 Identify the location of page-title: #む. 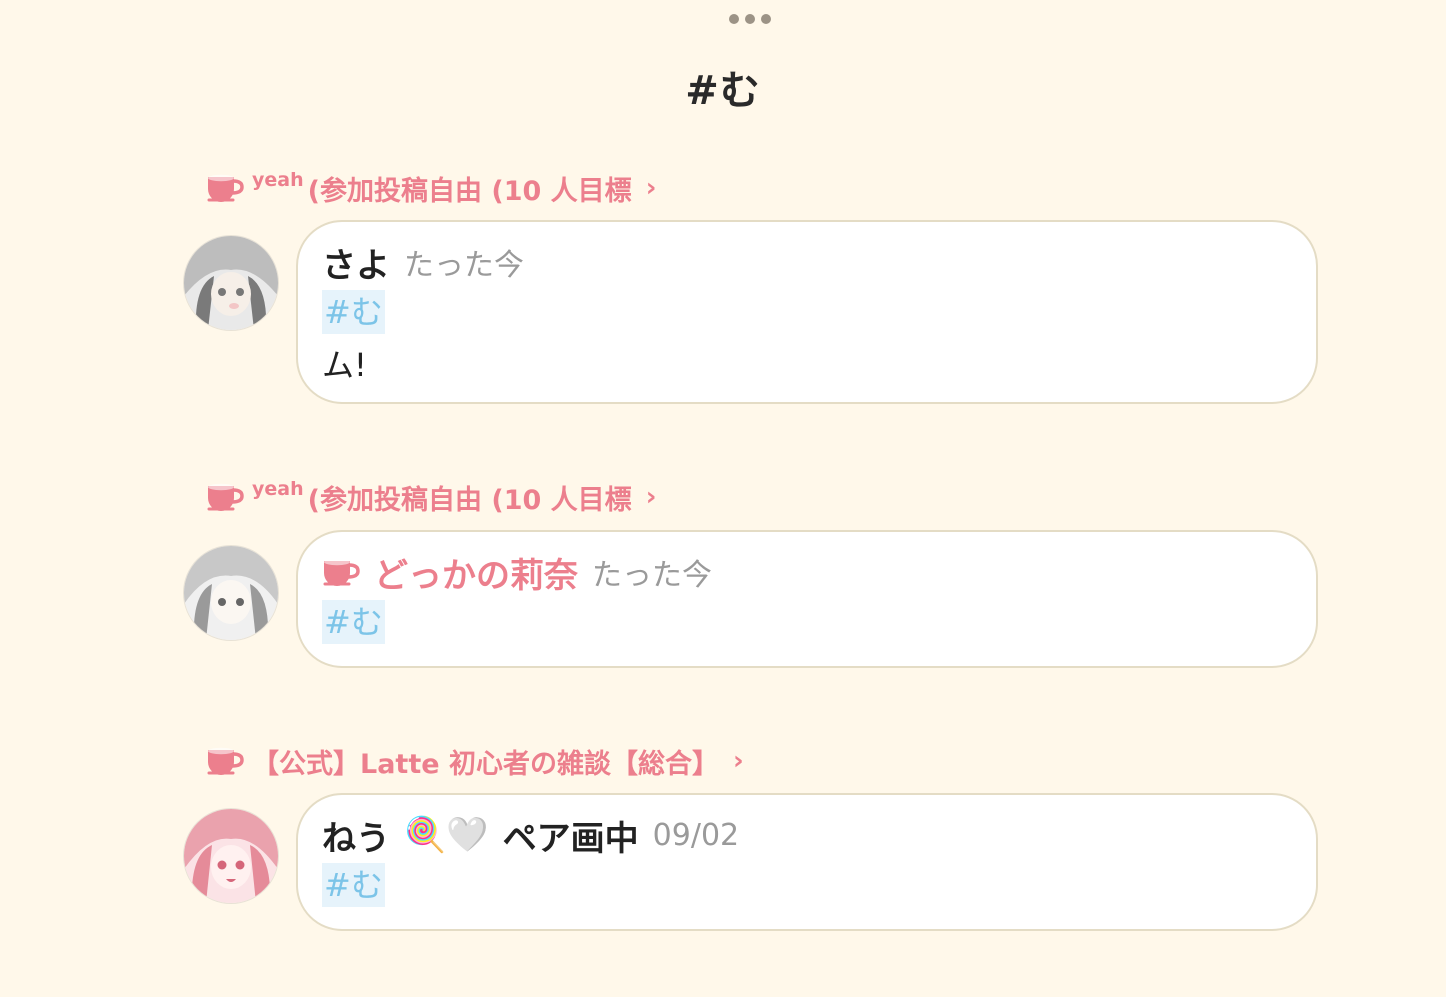
(723, 91).